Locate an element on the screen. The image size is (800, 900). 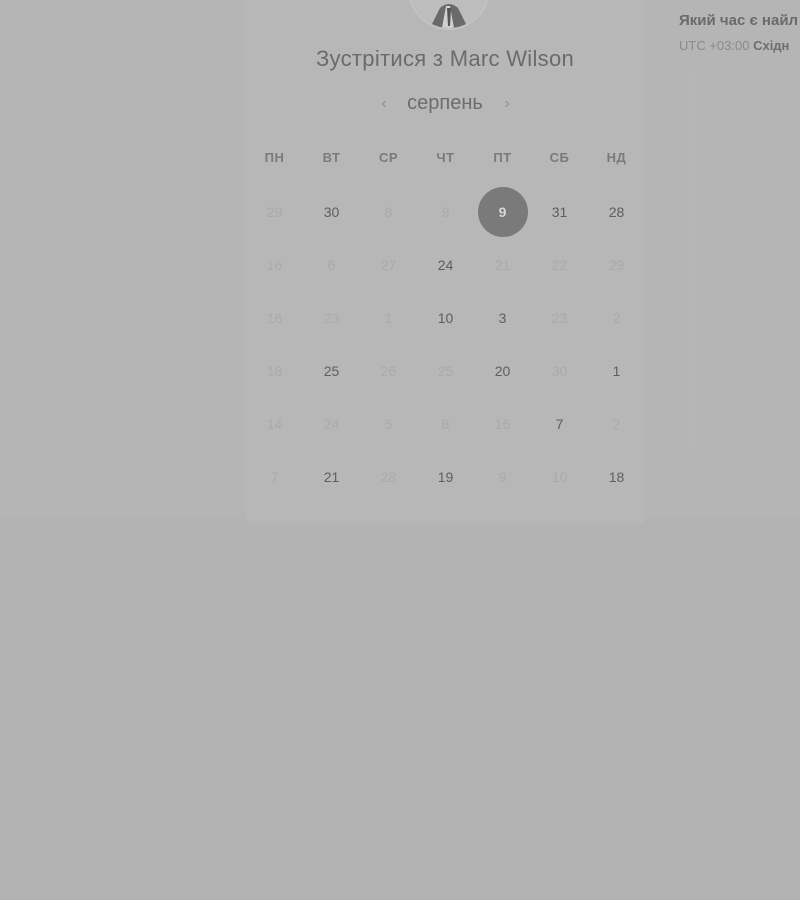
meeting-title: Зустрітися з Marc Wilson is located at coordinates (445, 58).